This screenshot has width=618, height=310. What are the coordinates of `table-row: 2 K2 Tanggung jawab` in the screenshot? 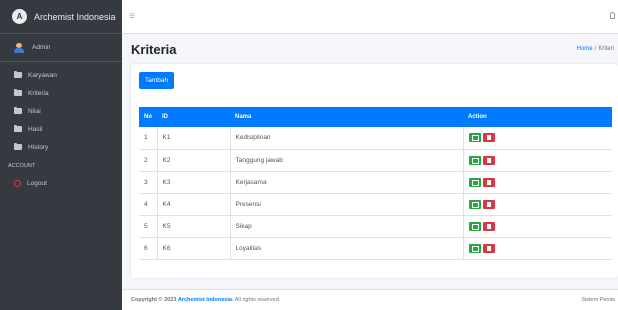 It's located at (375, 160).